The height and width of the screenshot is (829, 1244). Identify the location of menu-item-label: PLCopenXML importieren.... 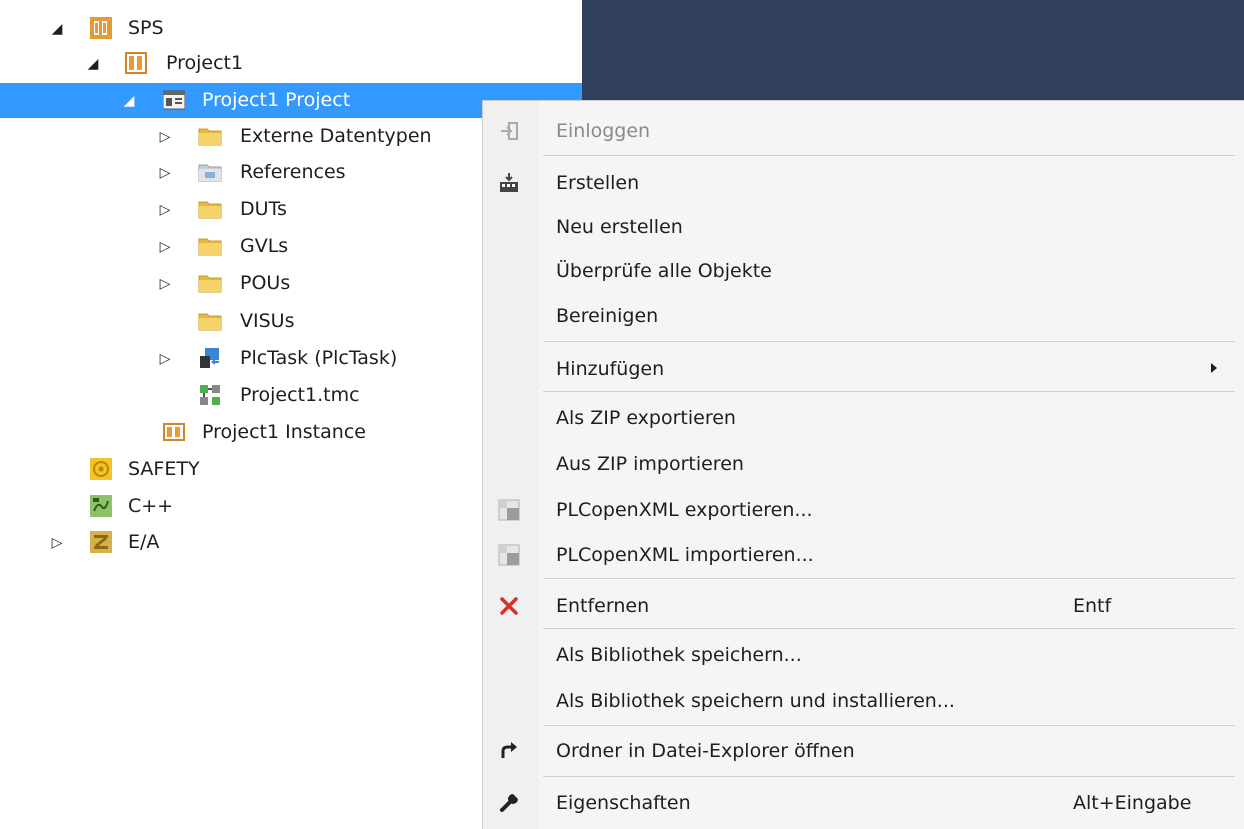
(685, 555).